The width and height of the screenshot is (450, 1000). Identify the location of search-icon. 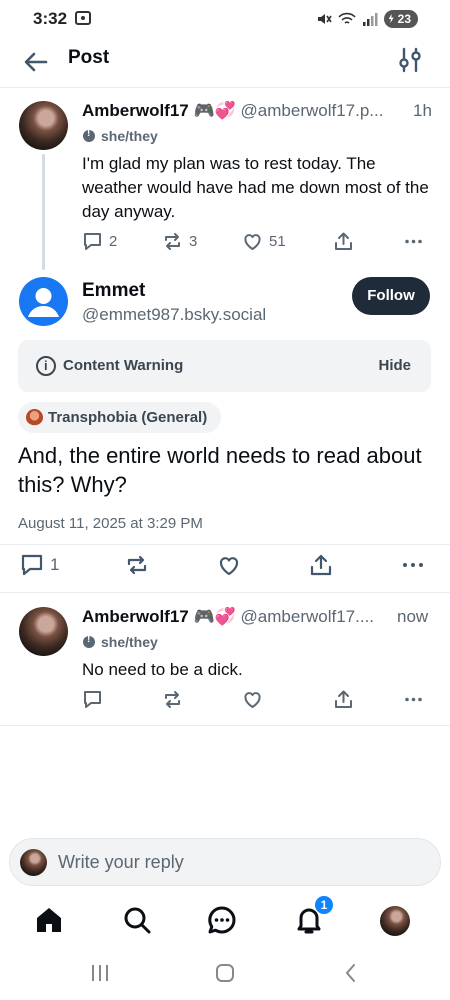
(137, 920).